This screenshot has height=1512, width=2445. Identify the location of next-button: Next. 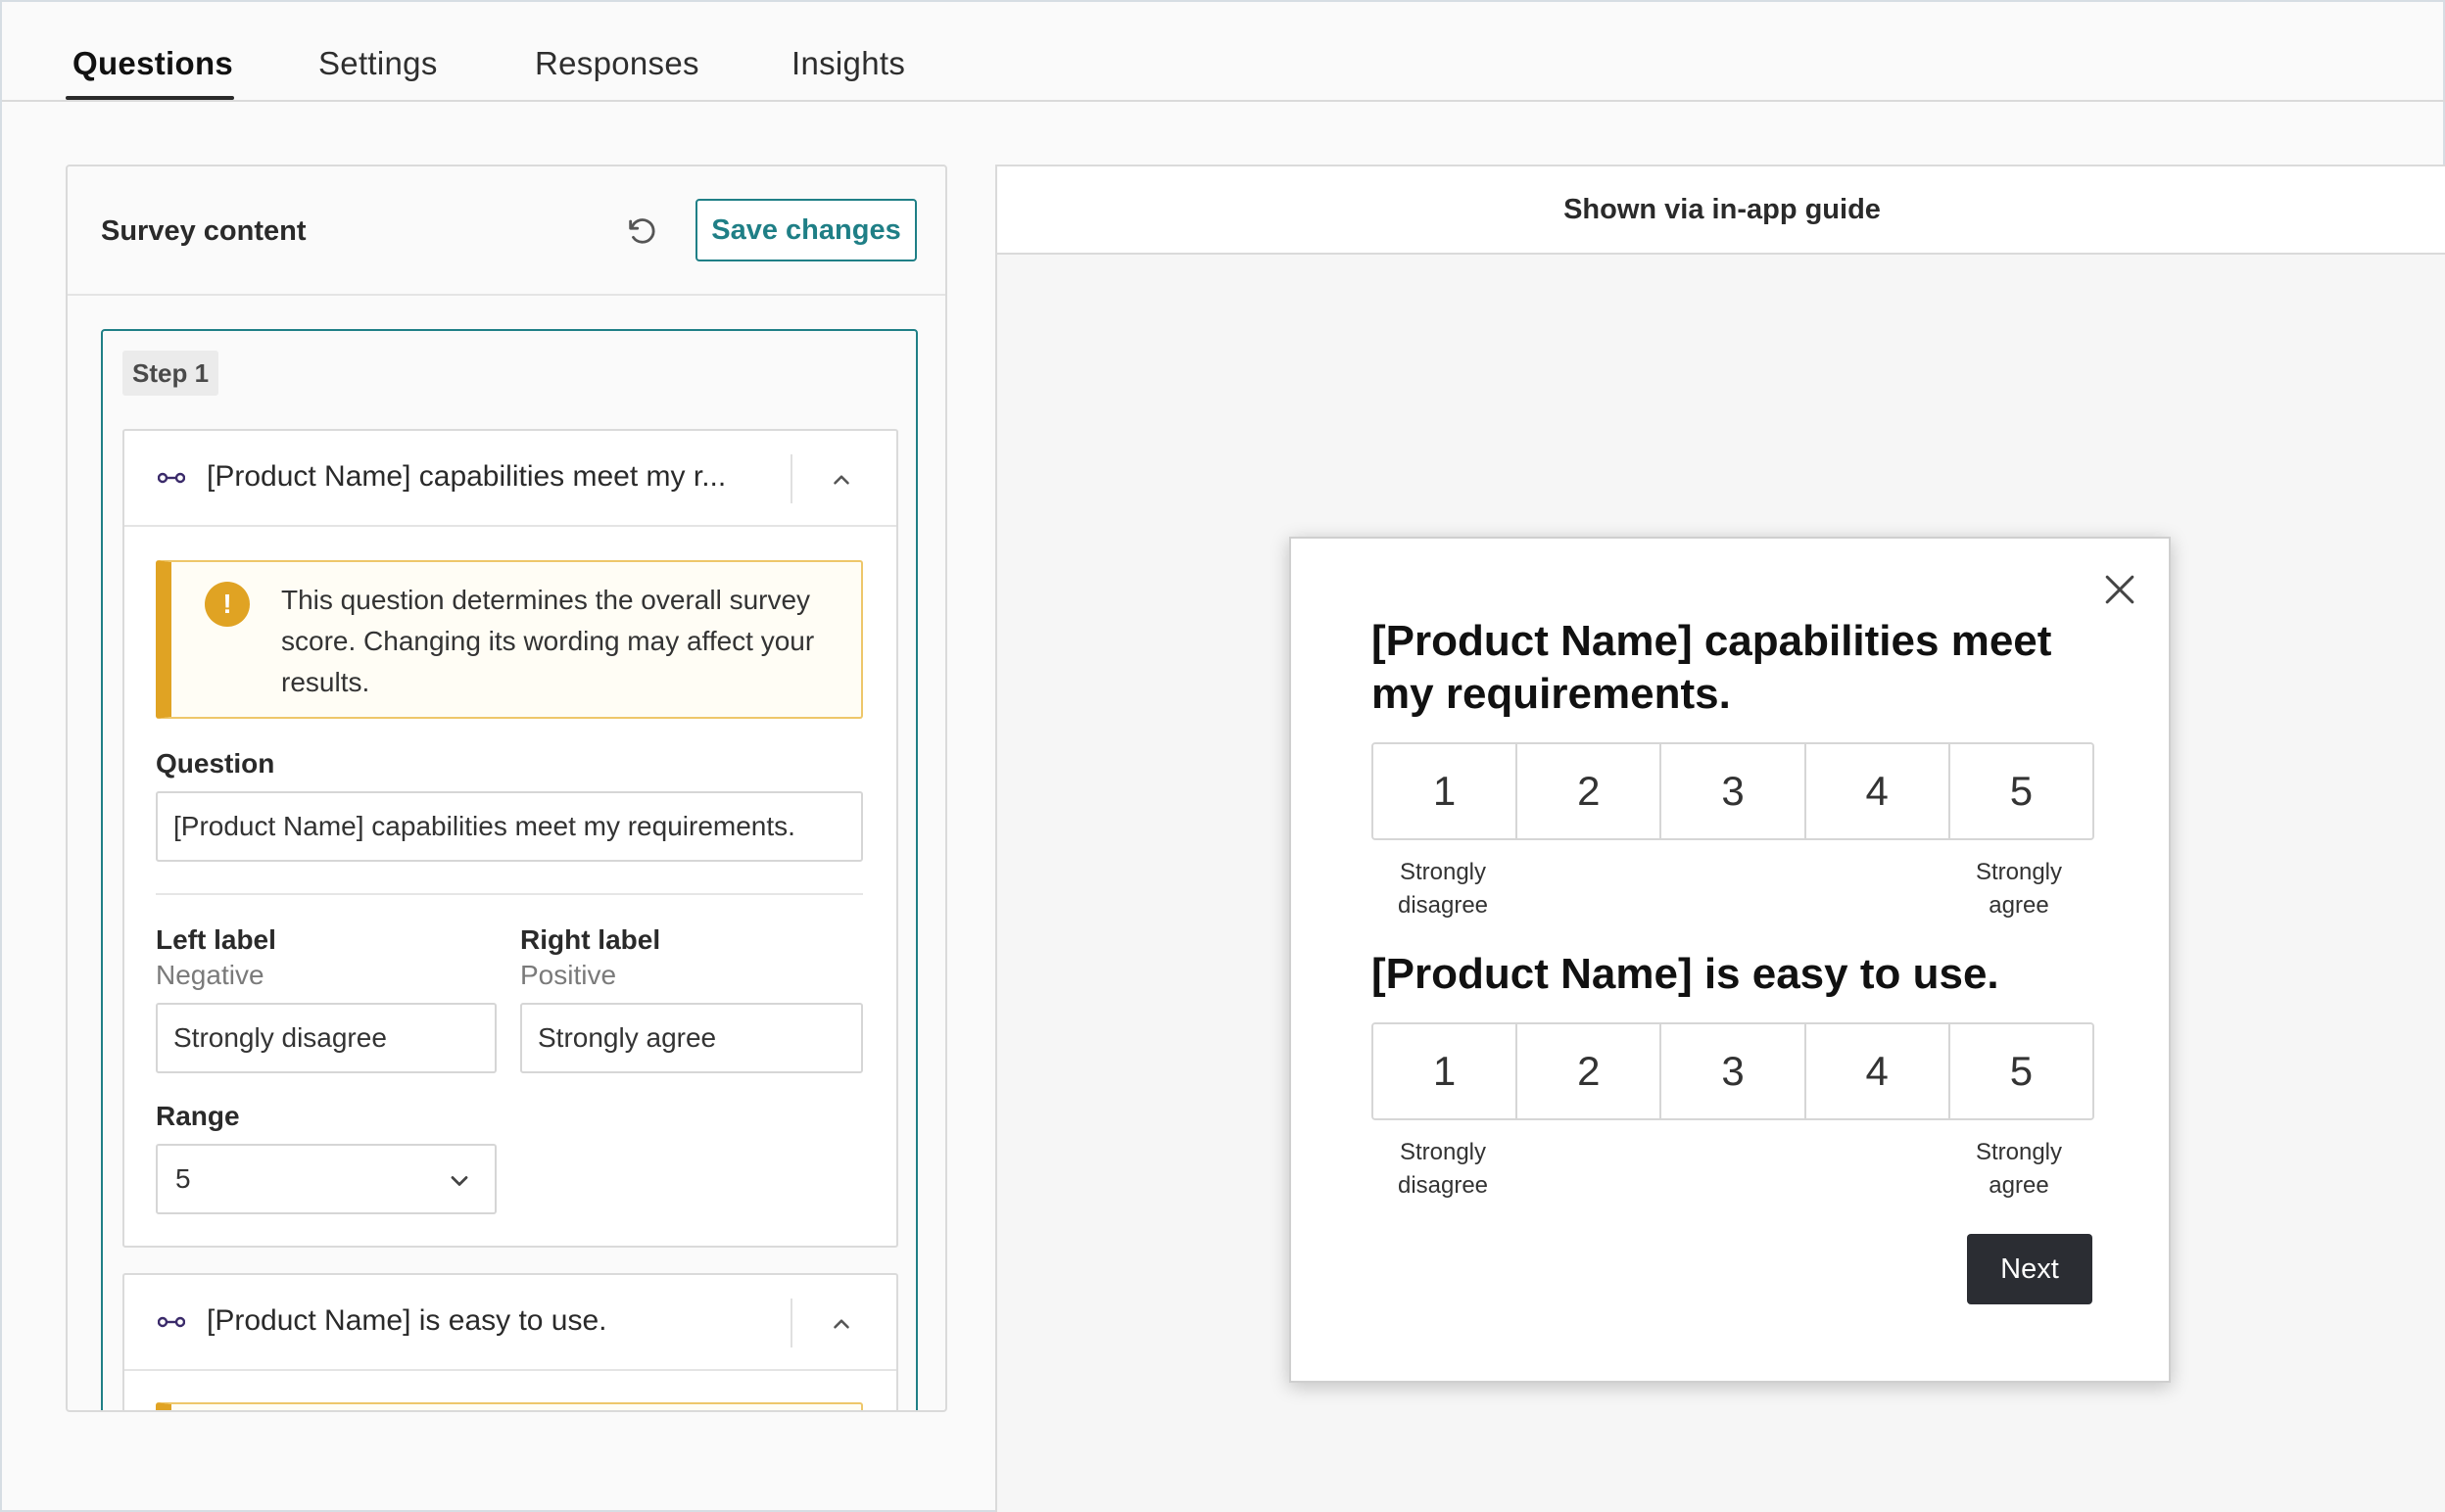
(2030, 1269).